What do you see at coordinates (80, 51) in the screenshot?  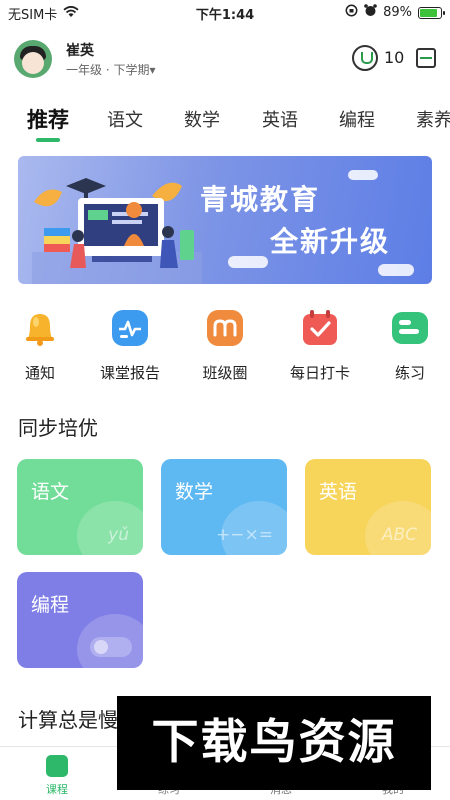 I see `student-name: 崔英` at bounding box center [80, 51].